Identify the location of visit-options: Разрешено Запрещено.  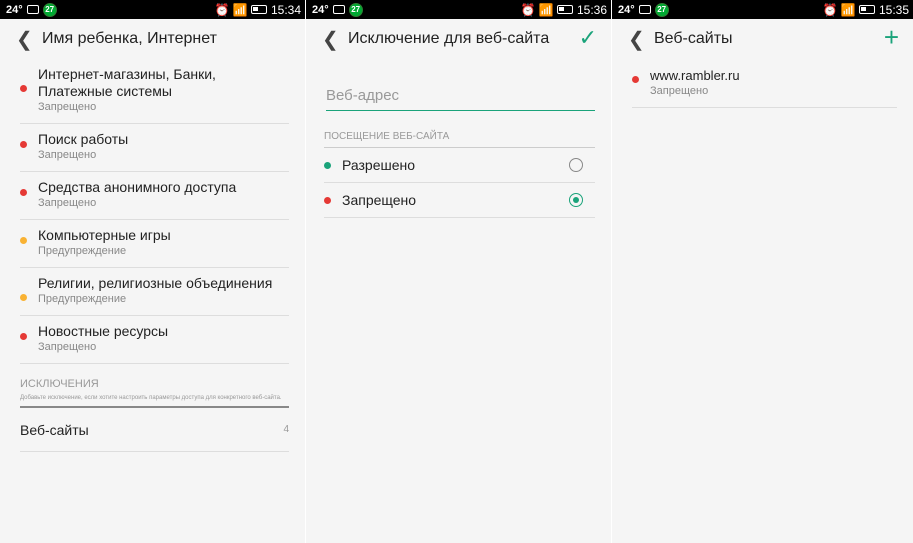
(458, 183).